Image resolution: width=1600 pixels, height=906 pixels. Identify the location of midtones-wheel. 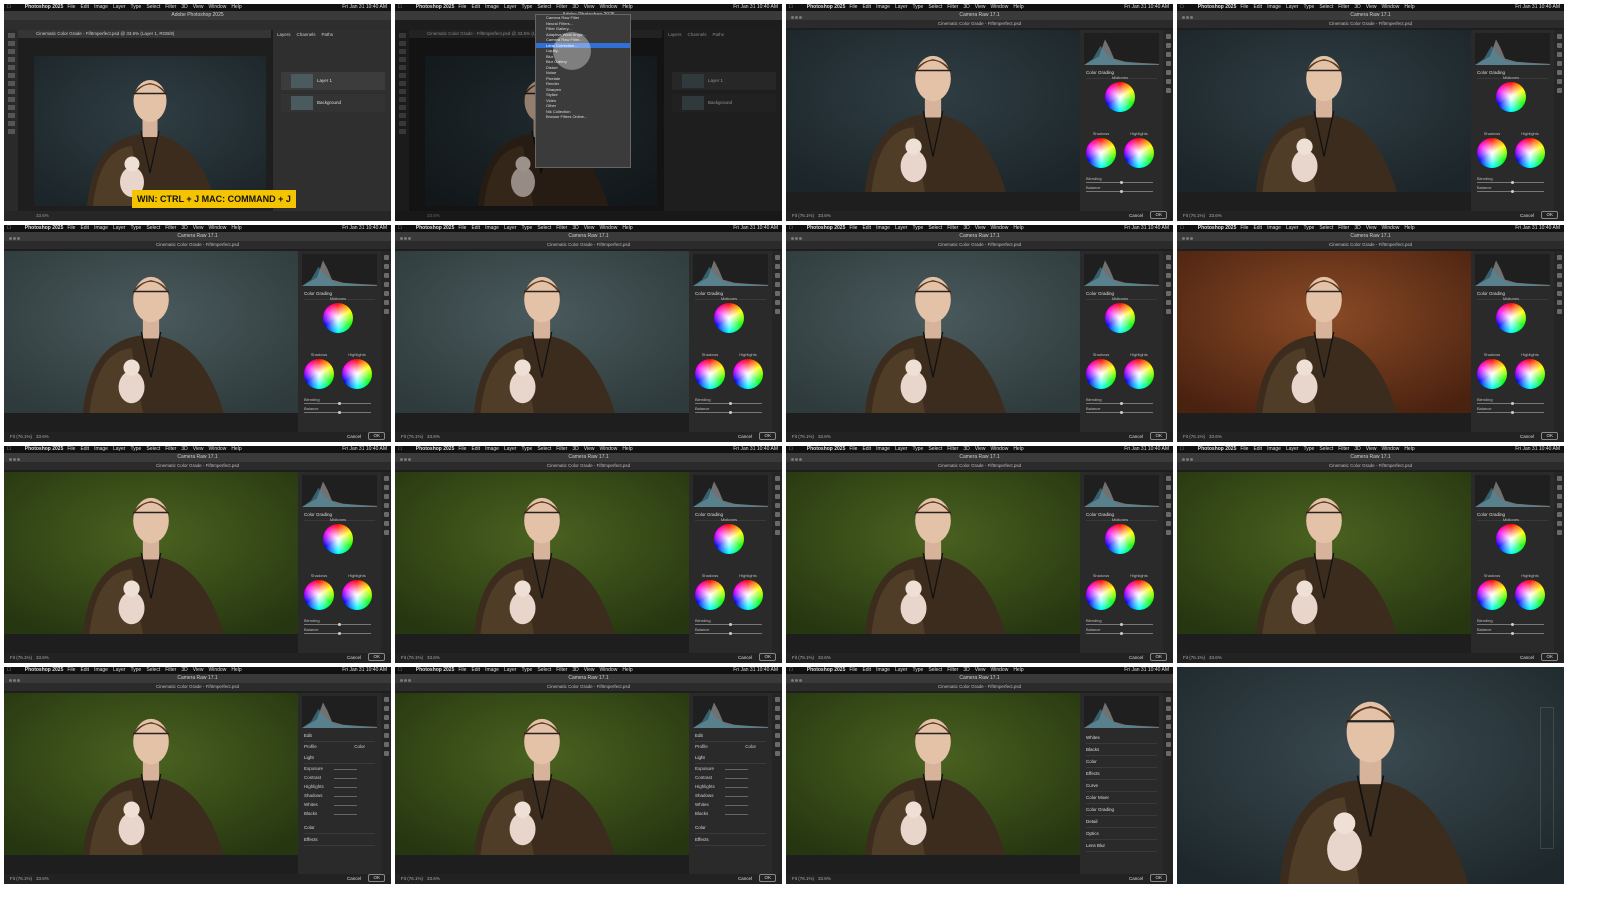
(729, 539).